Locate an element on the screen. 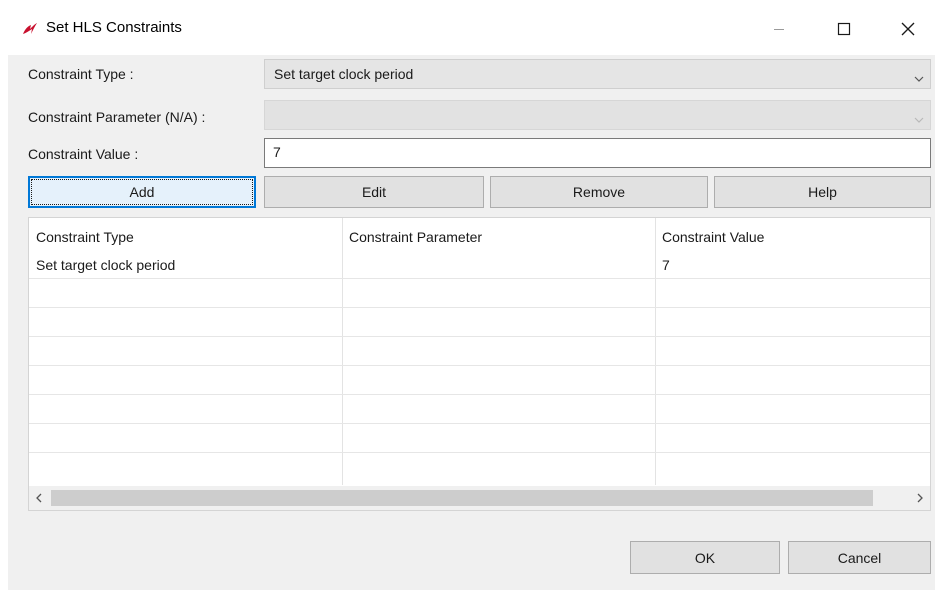 The image size is (935, 590). horizontal-scrollbar is located at coordinates (479, 498).